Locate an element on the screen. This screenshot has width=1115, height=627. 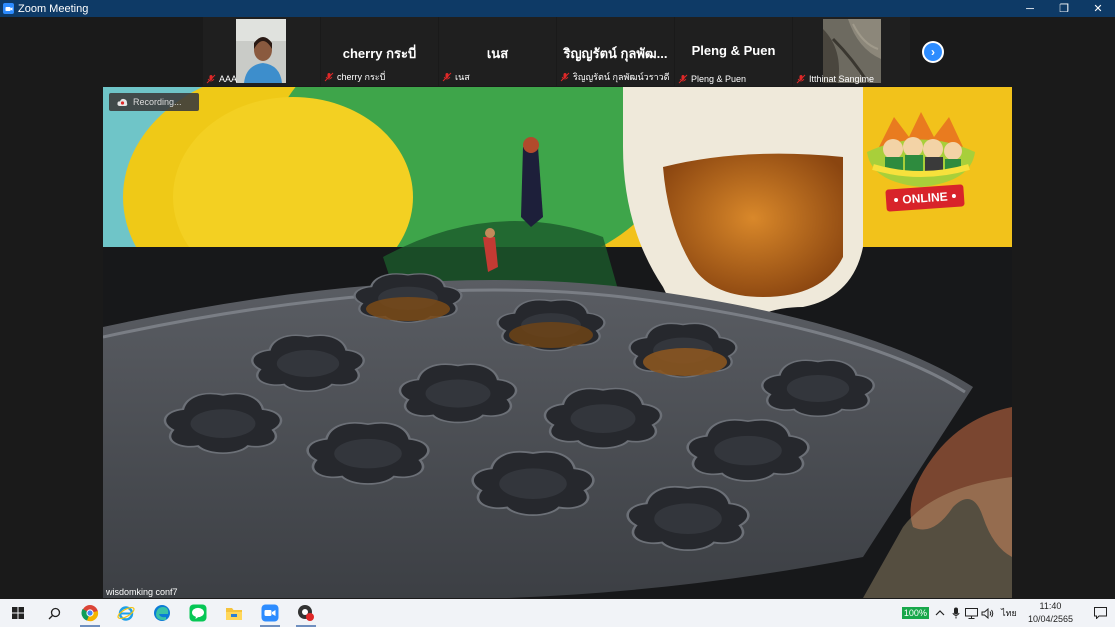
taskbar-line is located at coordinates (198, 613).